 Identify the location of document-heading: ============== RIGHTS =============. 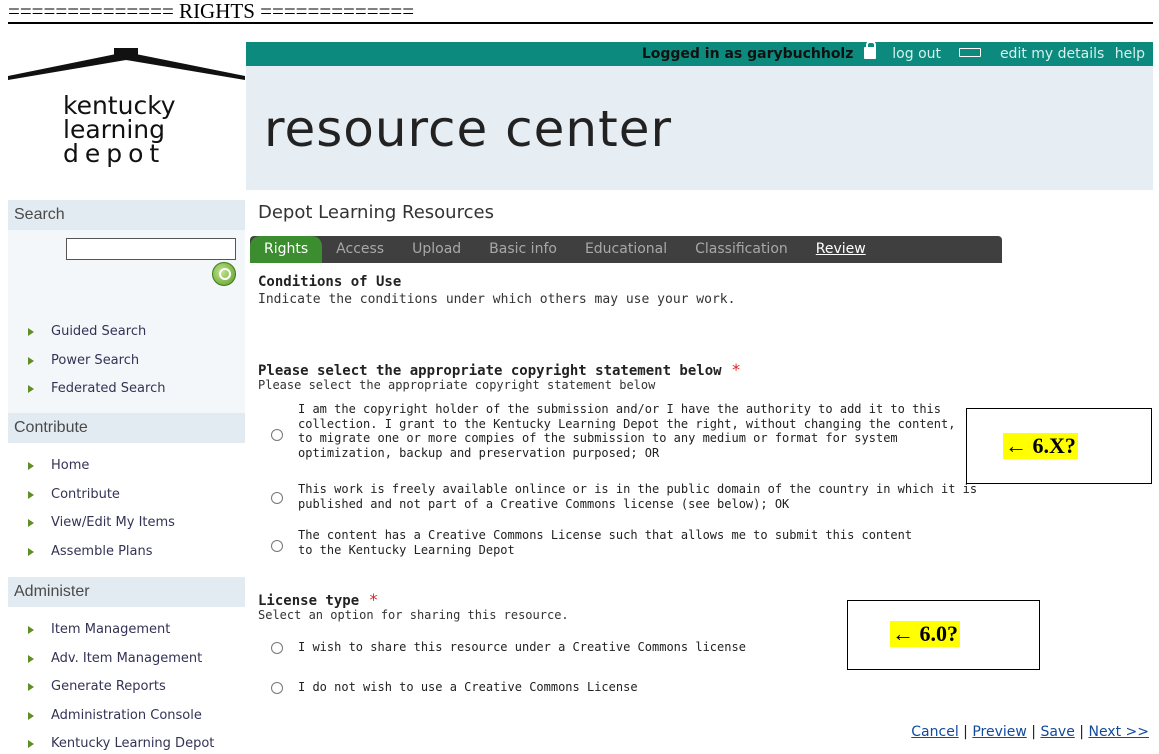
(211, 11).